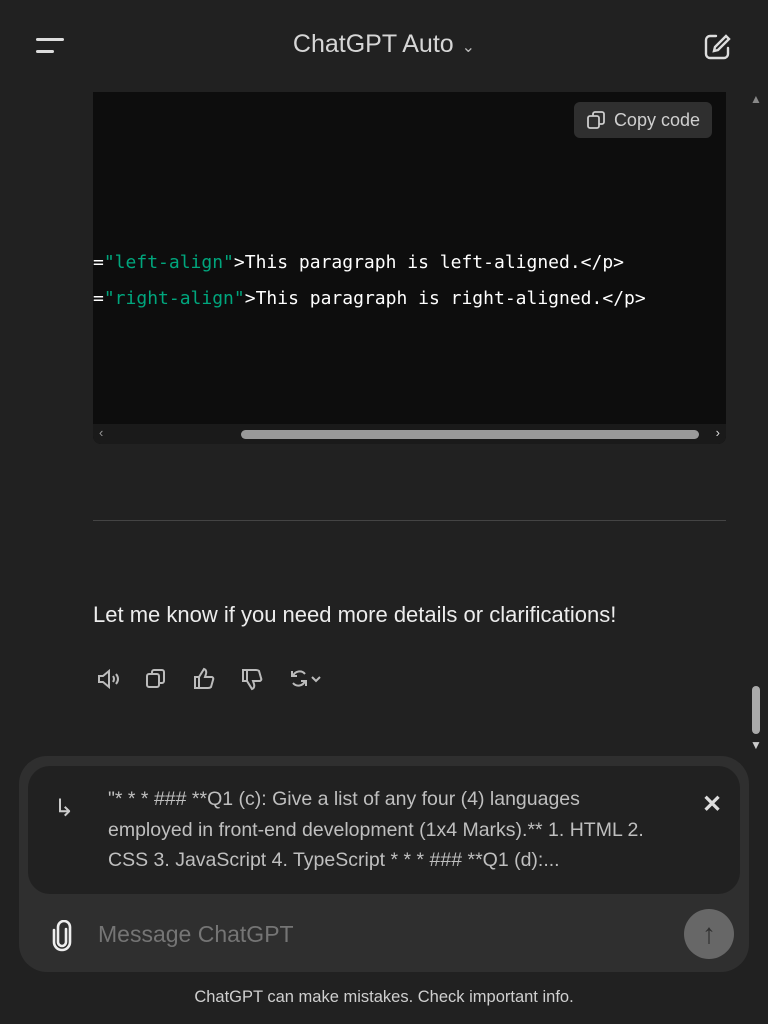 Image resolution: width=768 pixels, height=1024 pixels. Describe the element at coordinates (204, 679) in the screenshot. I see `thumbs-up-icon` at that location.